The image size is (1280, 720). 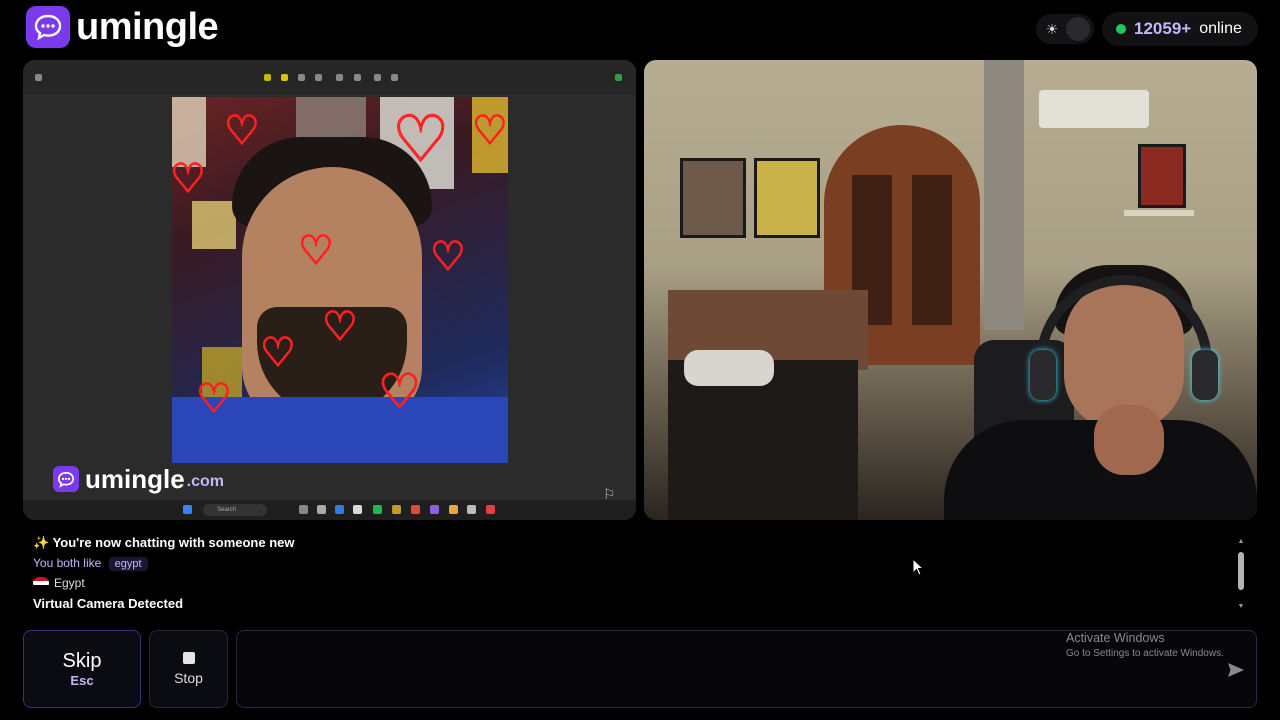 I want to click on theme-toggle: ☀, so click(x=1065, y=29).